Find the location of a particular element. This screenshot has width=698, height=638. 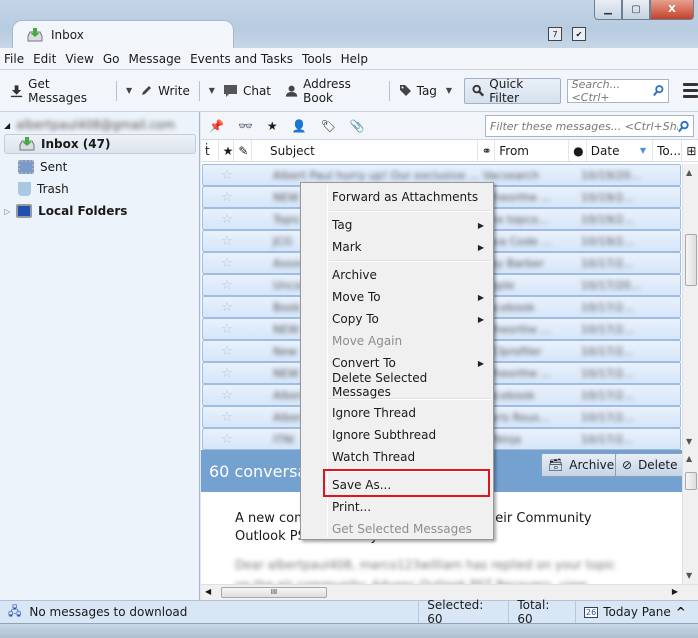

archive-button: 🗃 Archive is located at coordinates (581, 465).